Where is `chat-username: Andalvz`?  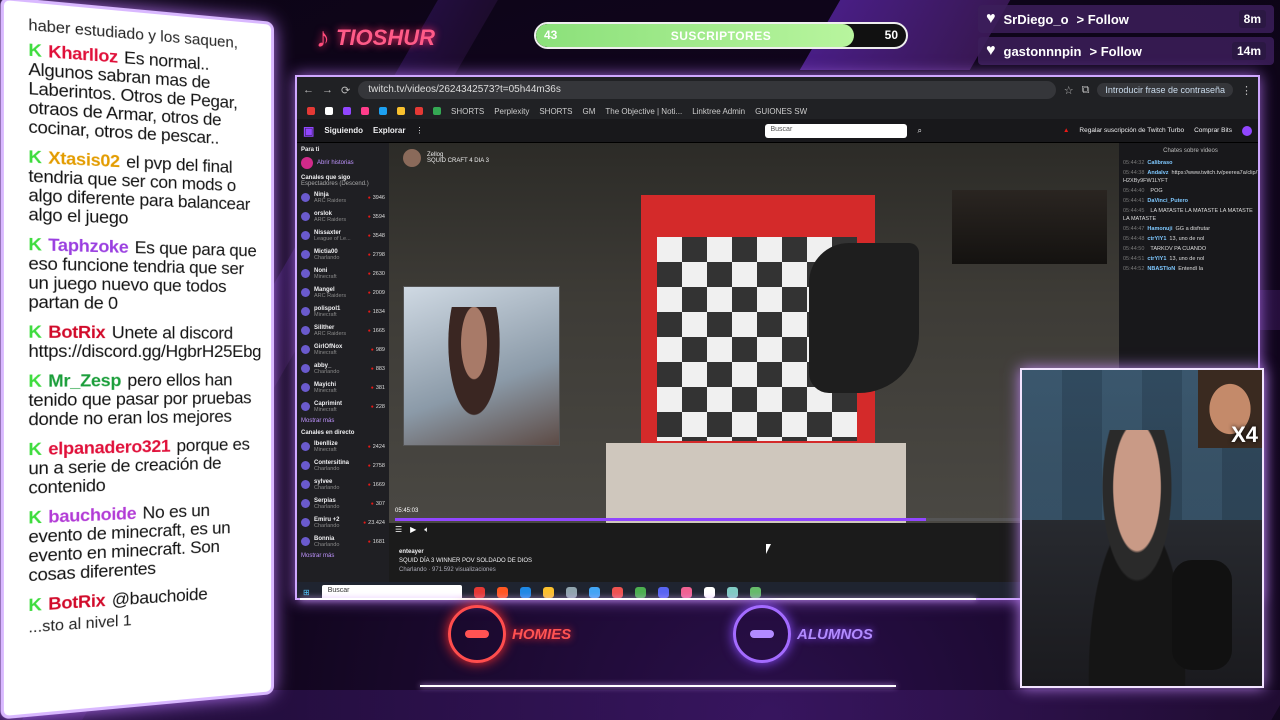
chat-username: Andalvz is located at coordinates (1157, 173).